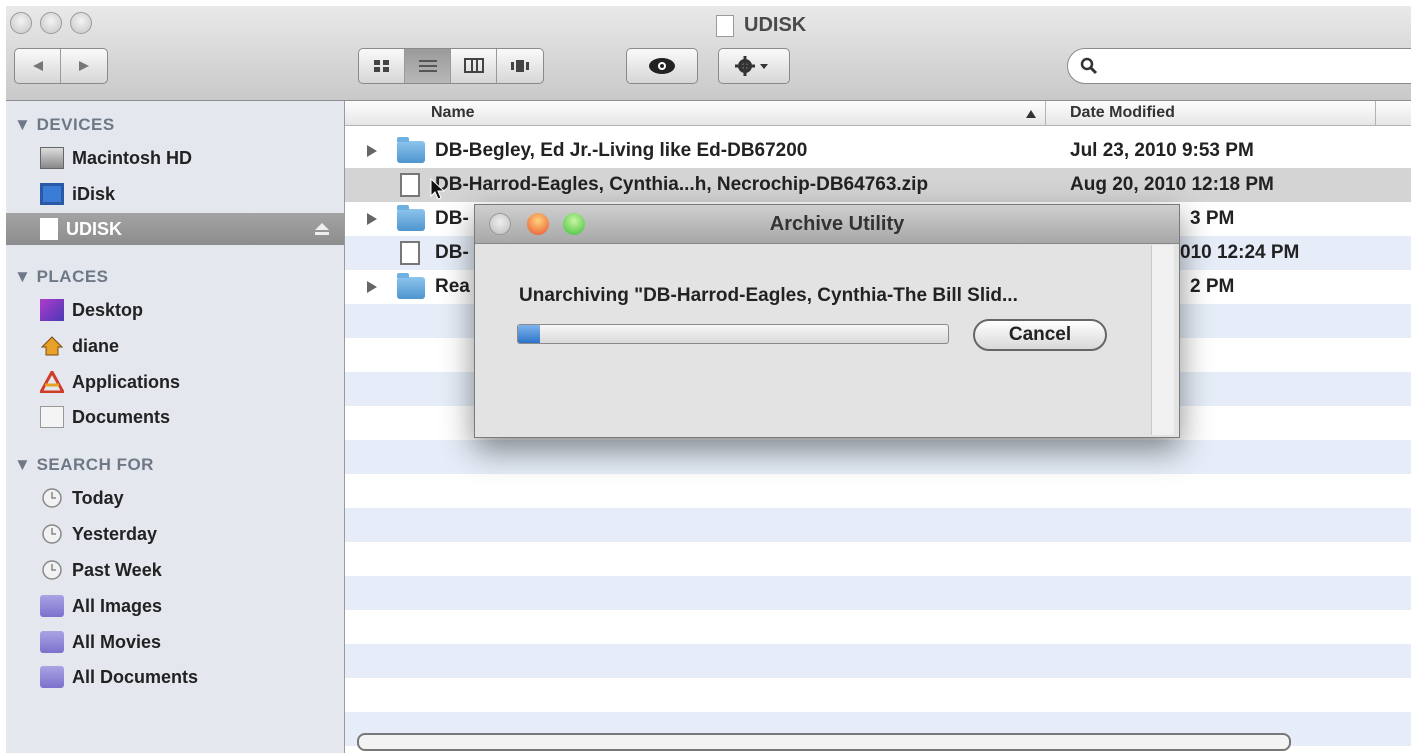  What do you see at coordinates (49, 229) in the screenshot?
I see `disk-icon` at bounding box center [49, 229].